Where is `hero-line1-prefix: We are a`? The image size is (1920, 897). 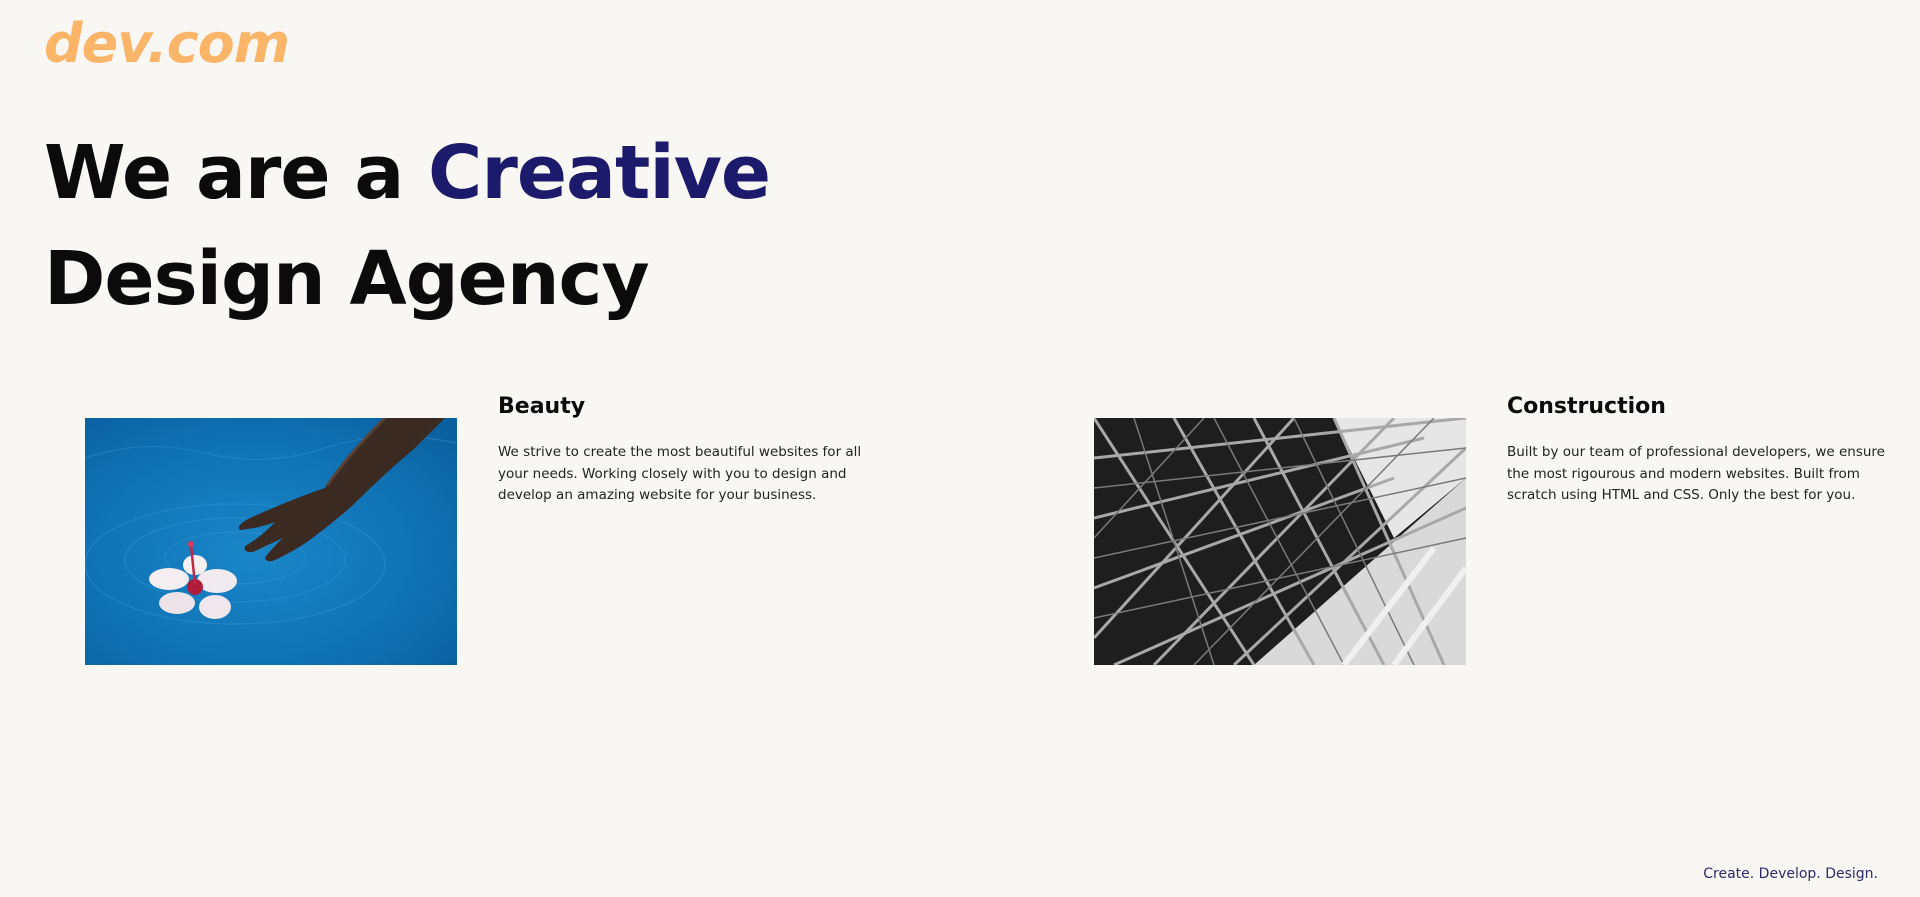 hero-line1-prefix: We are a is located at coordinates (236, 173).